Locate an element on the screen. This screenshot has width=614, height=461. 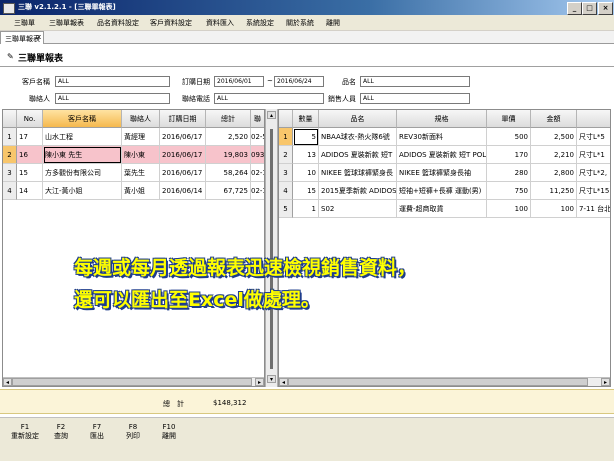
tab-report: 三聯單報表 x is located at coordinates (22, 37).